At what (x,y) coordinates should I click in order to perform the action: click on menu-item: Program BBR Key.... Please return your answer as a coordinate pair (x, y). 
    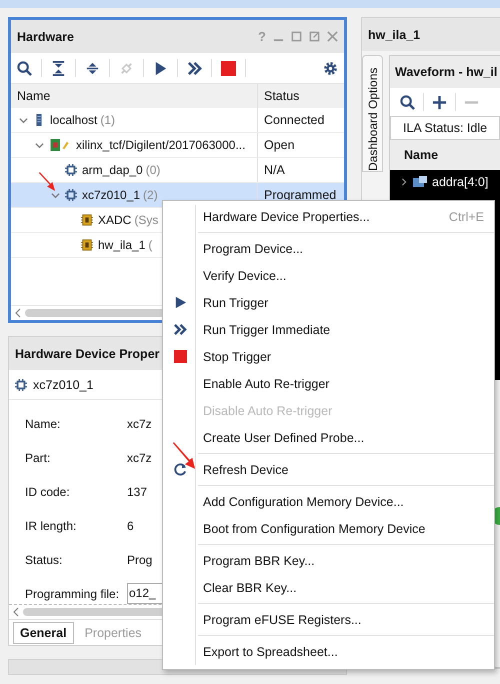
    Looking at the image, I should click on (328, 560).